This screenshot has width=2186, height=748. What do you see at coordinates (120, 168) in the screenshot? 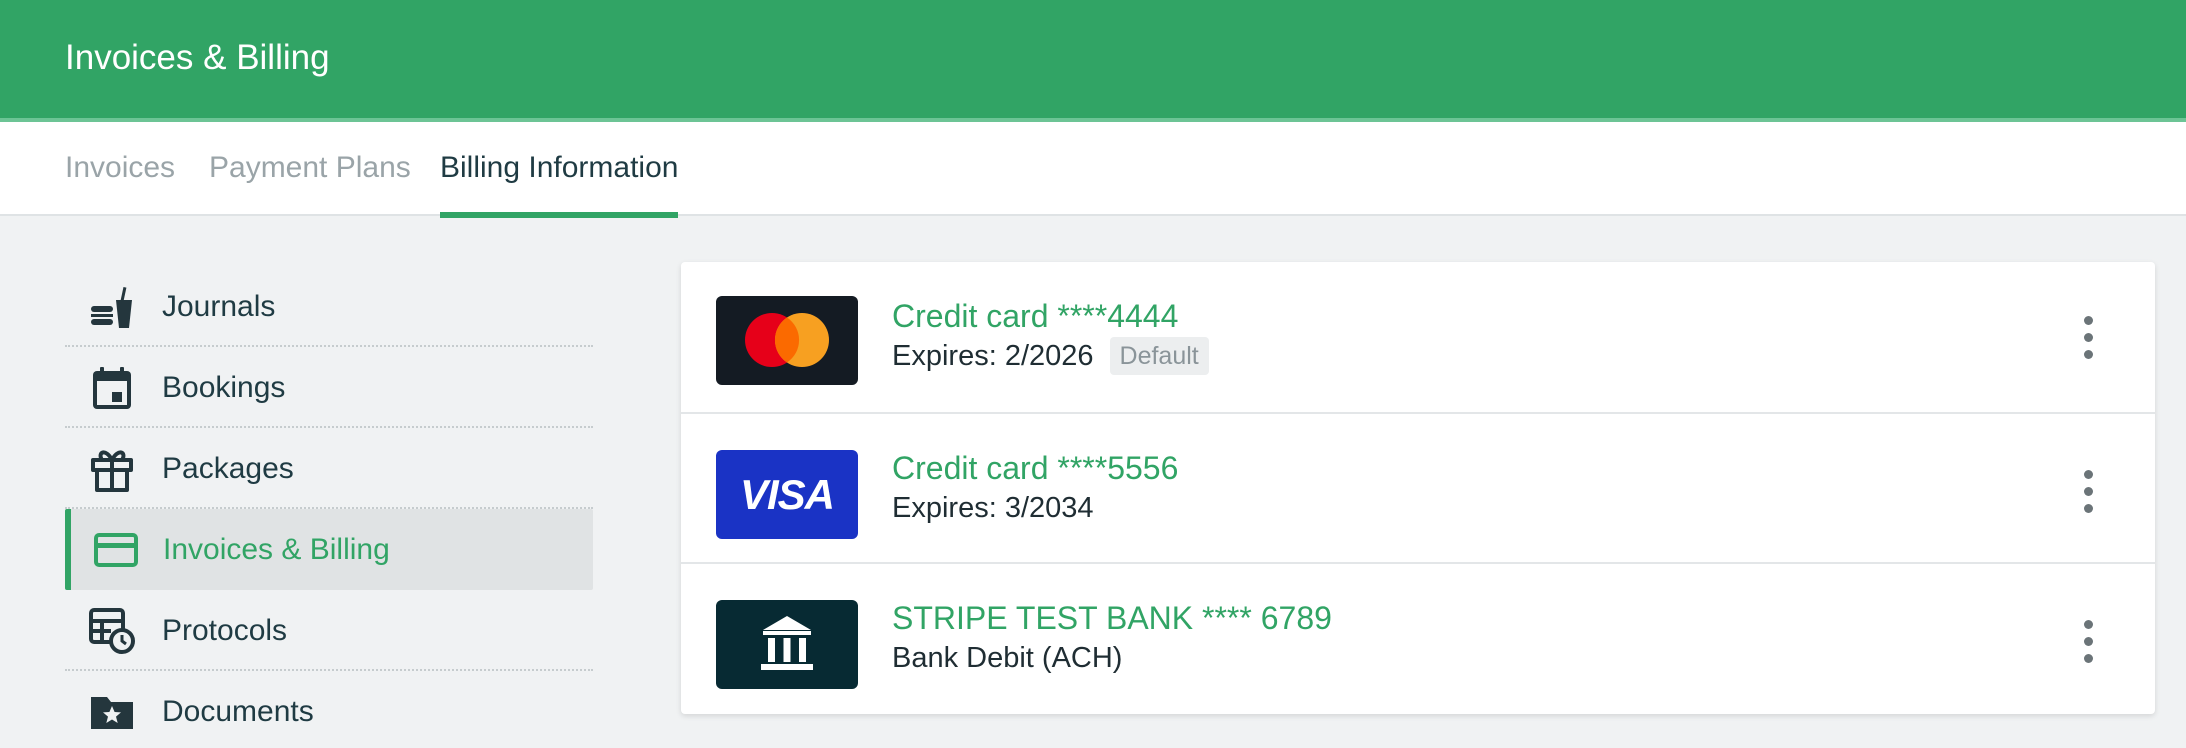
I see `tab-invoices: Invoices` at bounding box center [120, 168].